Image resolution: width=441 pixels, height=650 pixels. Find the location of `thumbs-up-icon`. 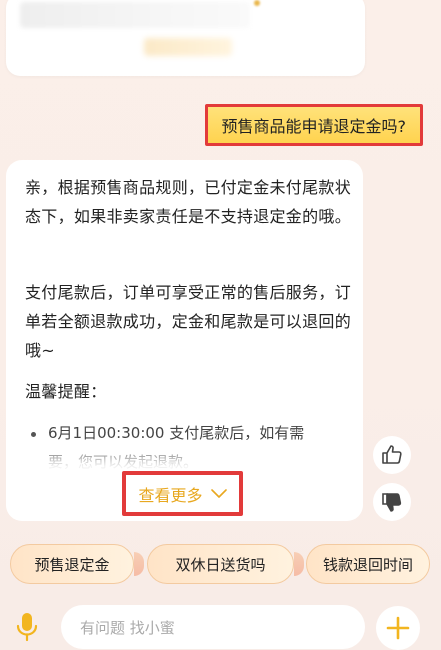

thumbs-up-icon is located at coordinates (392, 454).